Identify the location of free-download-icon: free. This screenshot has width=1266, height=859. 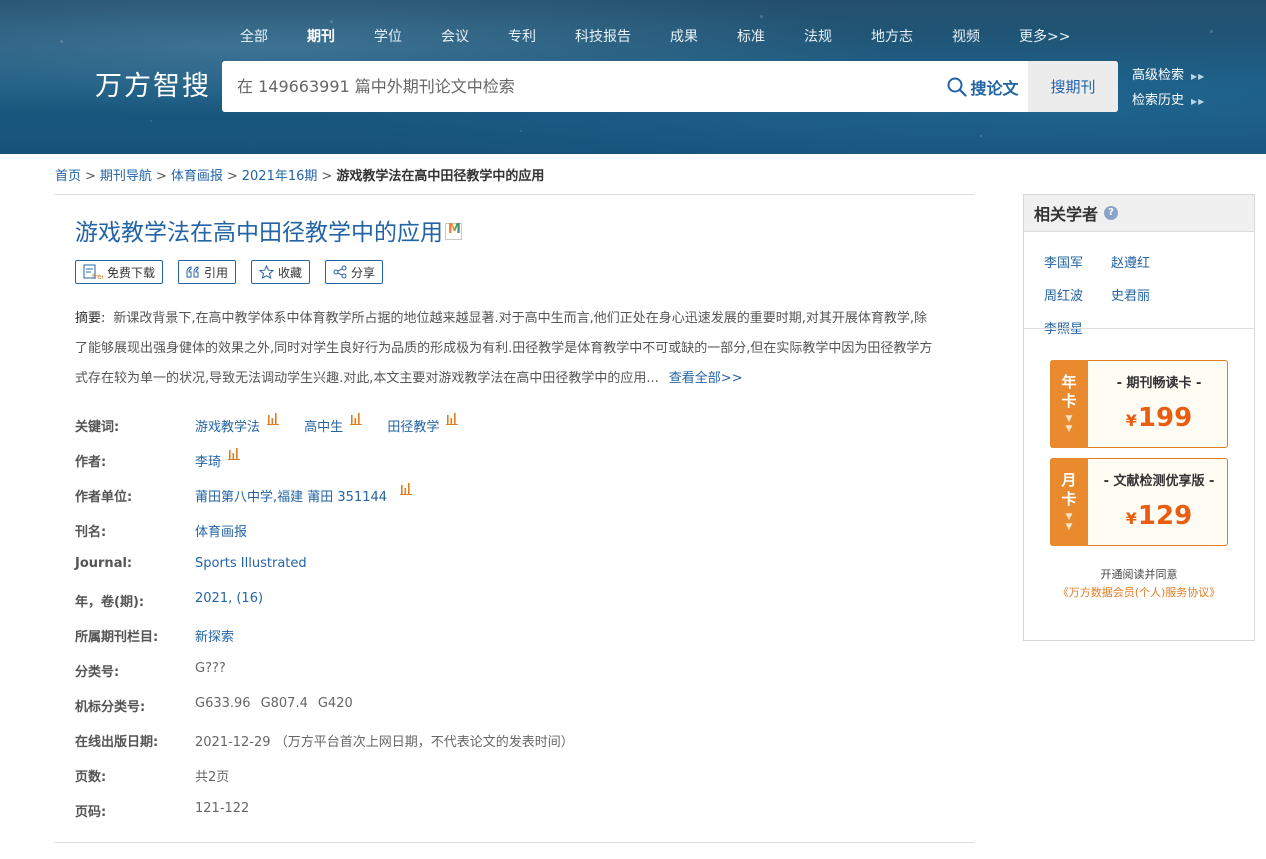
(93, 272).